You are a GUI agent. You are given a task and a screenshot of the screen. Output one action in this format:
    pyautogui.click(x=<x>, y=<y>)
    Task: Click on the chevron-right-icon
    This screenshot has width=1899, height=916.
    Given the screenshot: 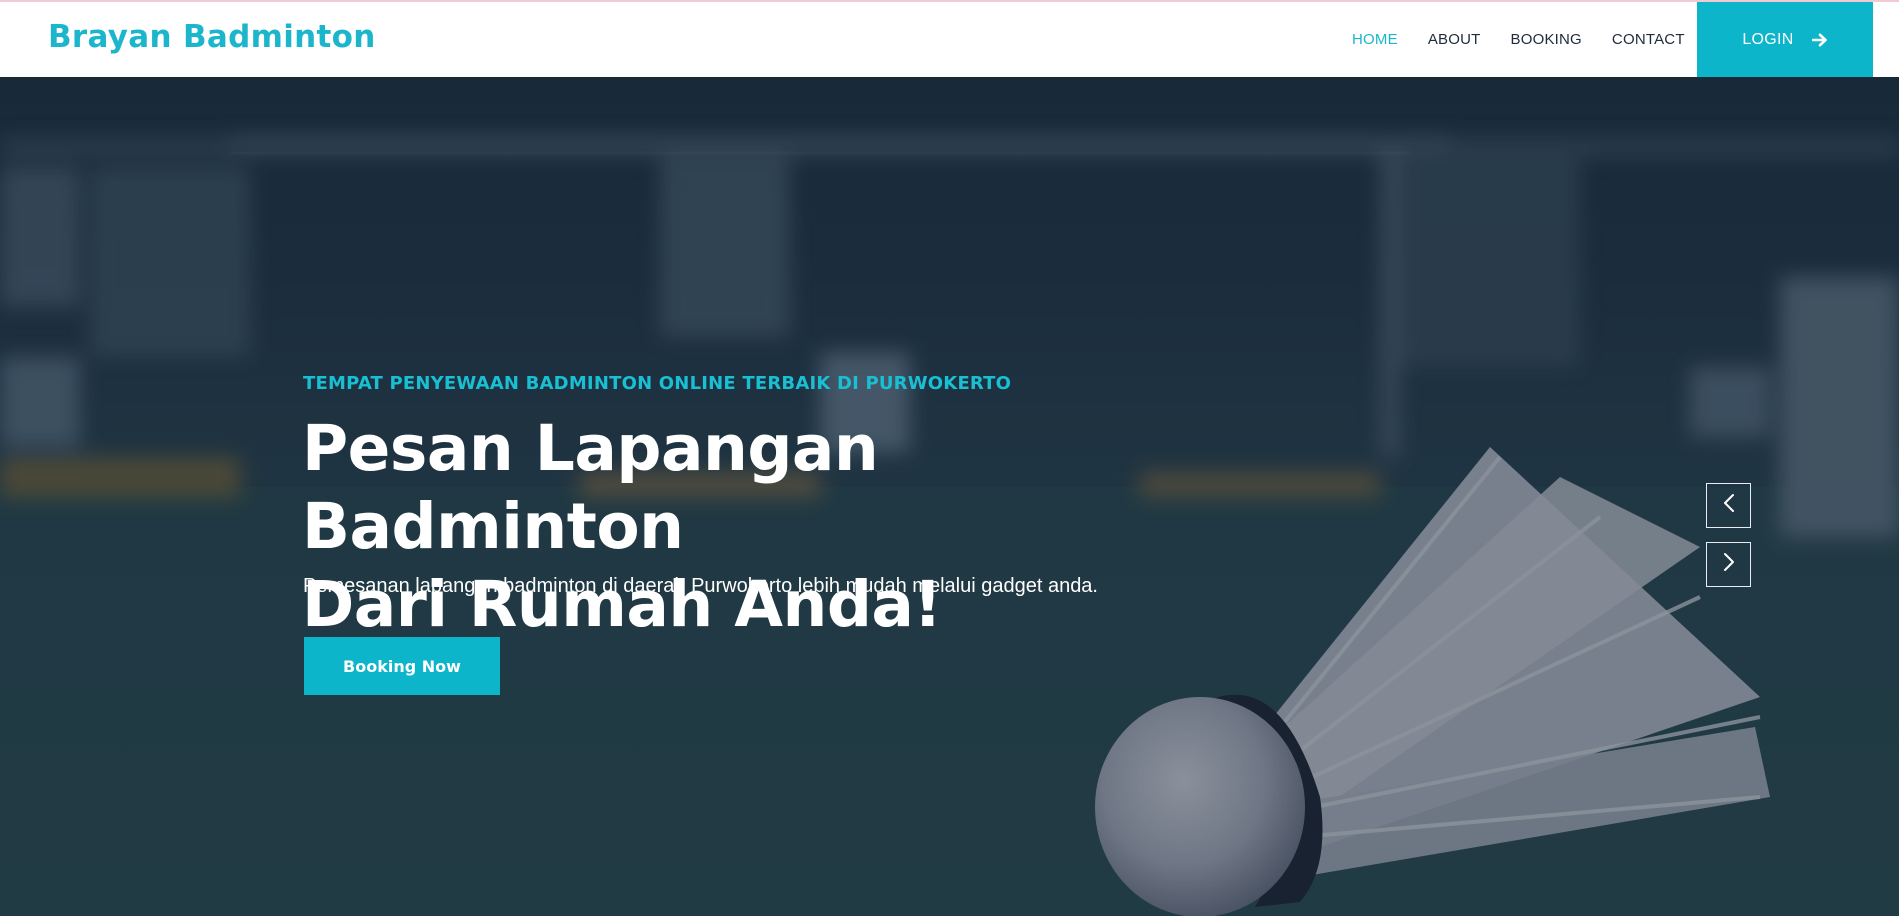 What is the action you would take?
    pyautogui.click(x=1729, y=564)
    